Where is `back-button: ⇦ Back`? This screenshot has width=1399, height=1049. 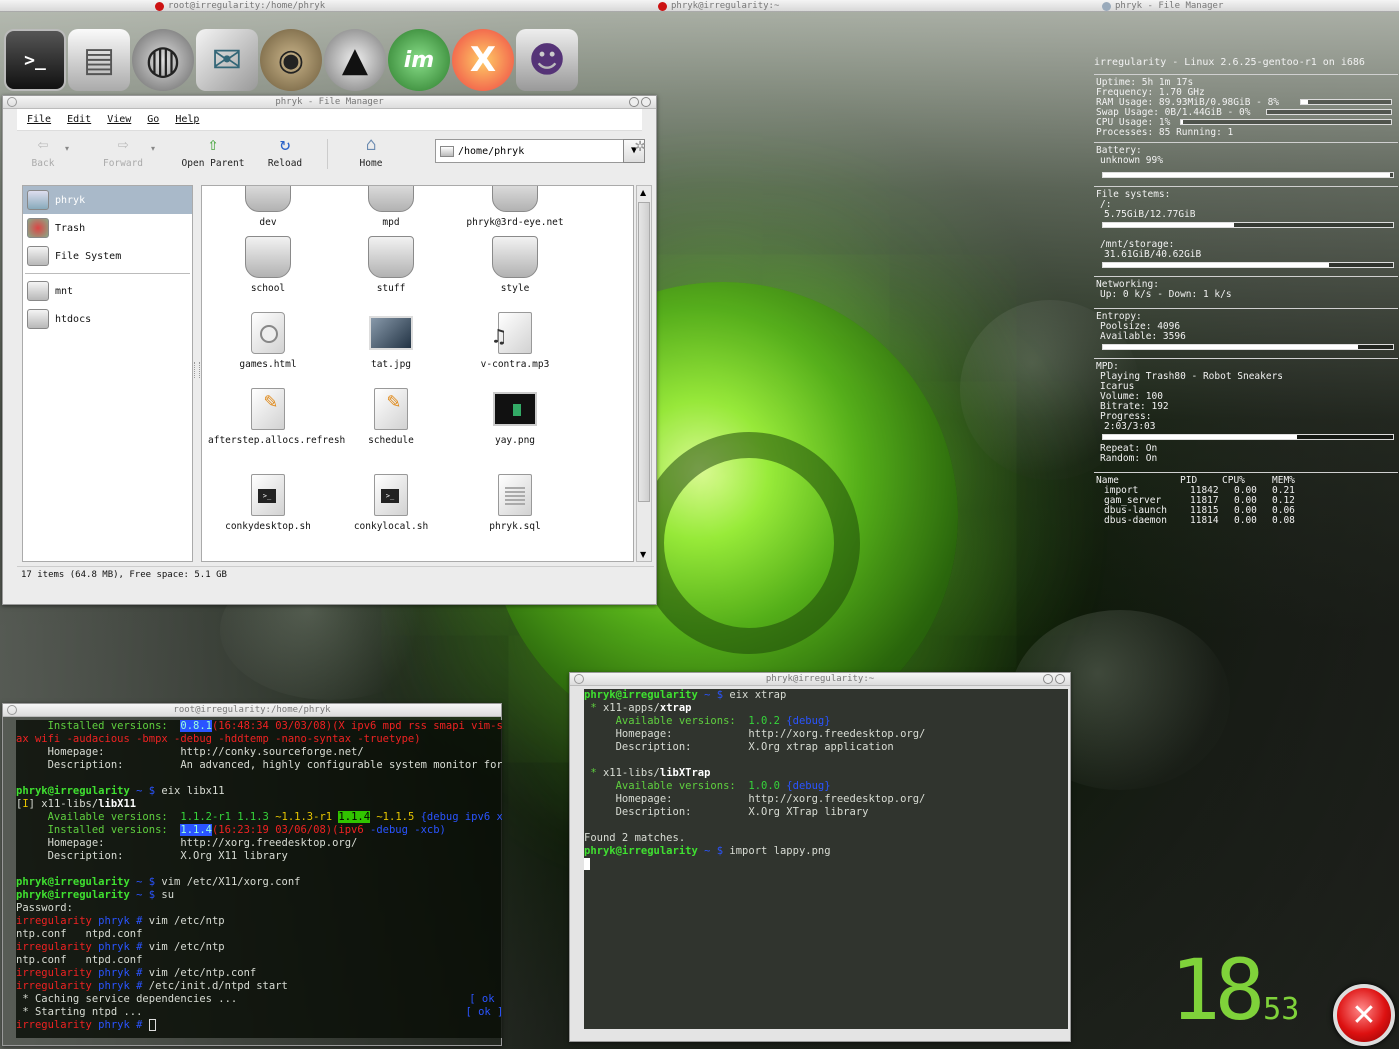
back-button: ⇦ Back is located at coordinates (43, 153).